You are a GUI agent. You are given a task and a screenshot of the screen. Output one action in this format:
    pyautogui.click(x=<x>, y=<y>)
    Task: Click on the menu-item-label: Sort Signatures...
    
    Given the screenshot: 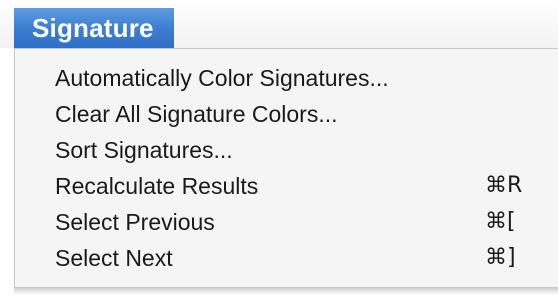 What is the action you would take?
    pyautogui.click(x=144, y=150)
    